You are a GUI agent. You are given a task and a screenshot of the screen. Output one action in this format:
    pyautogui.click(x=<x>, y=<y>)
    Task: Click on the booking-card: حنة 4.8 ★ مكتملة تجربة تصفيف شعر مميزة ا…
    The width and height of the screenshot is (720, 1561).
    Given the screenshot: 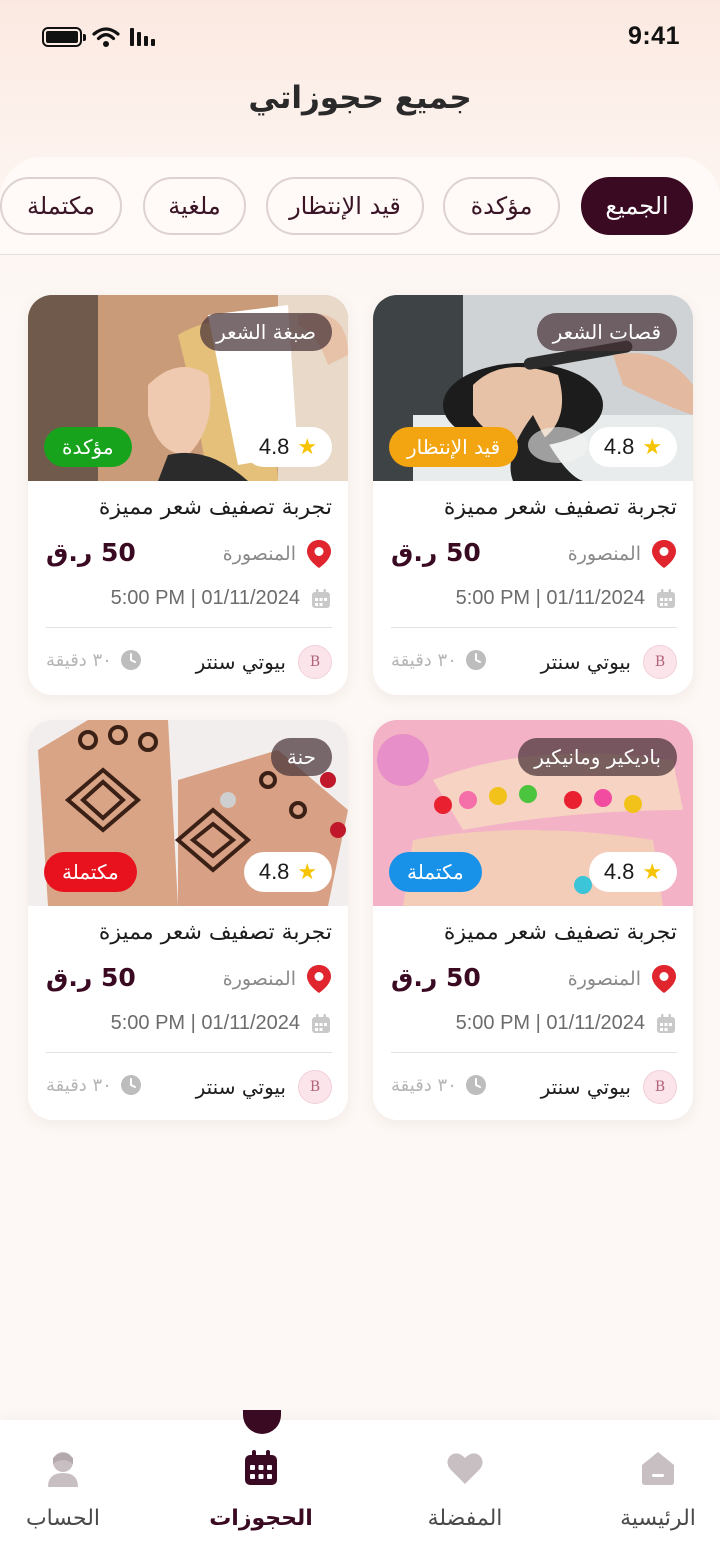 What is the action you would take?
    pyautogui.click(x=188, y=920)
    